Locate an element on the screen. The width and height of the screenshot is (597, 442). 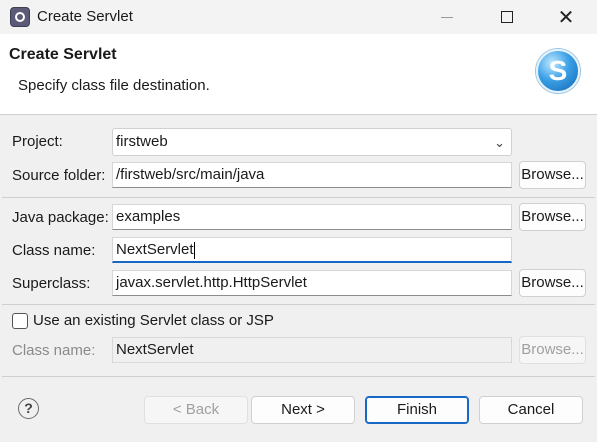
class-name-value: NextServlet is located at coordinates (155, 249).